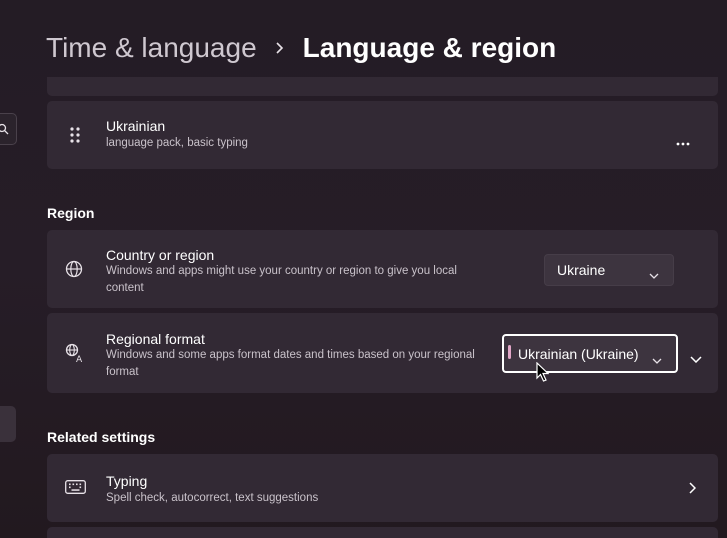  Describe the element at coordinates (382, 86) in the screenshot. I see `language-item-previous` at that location.